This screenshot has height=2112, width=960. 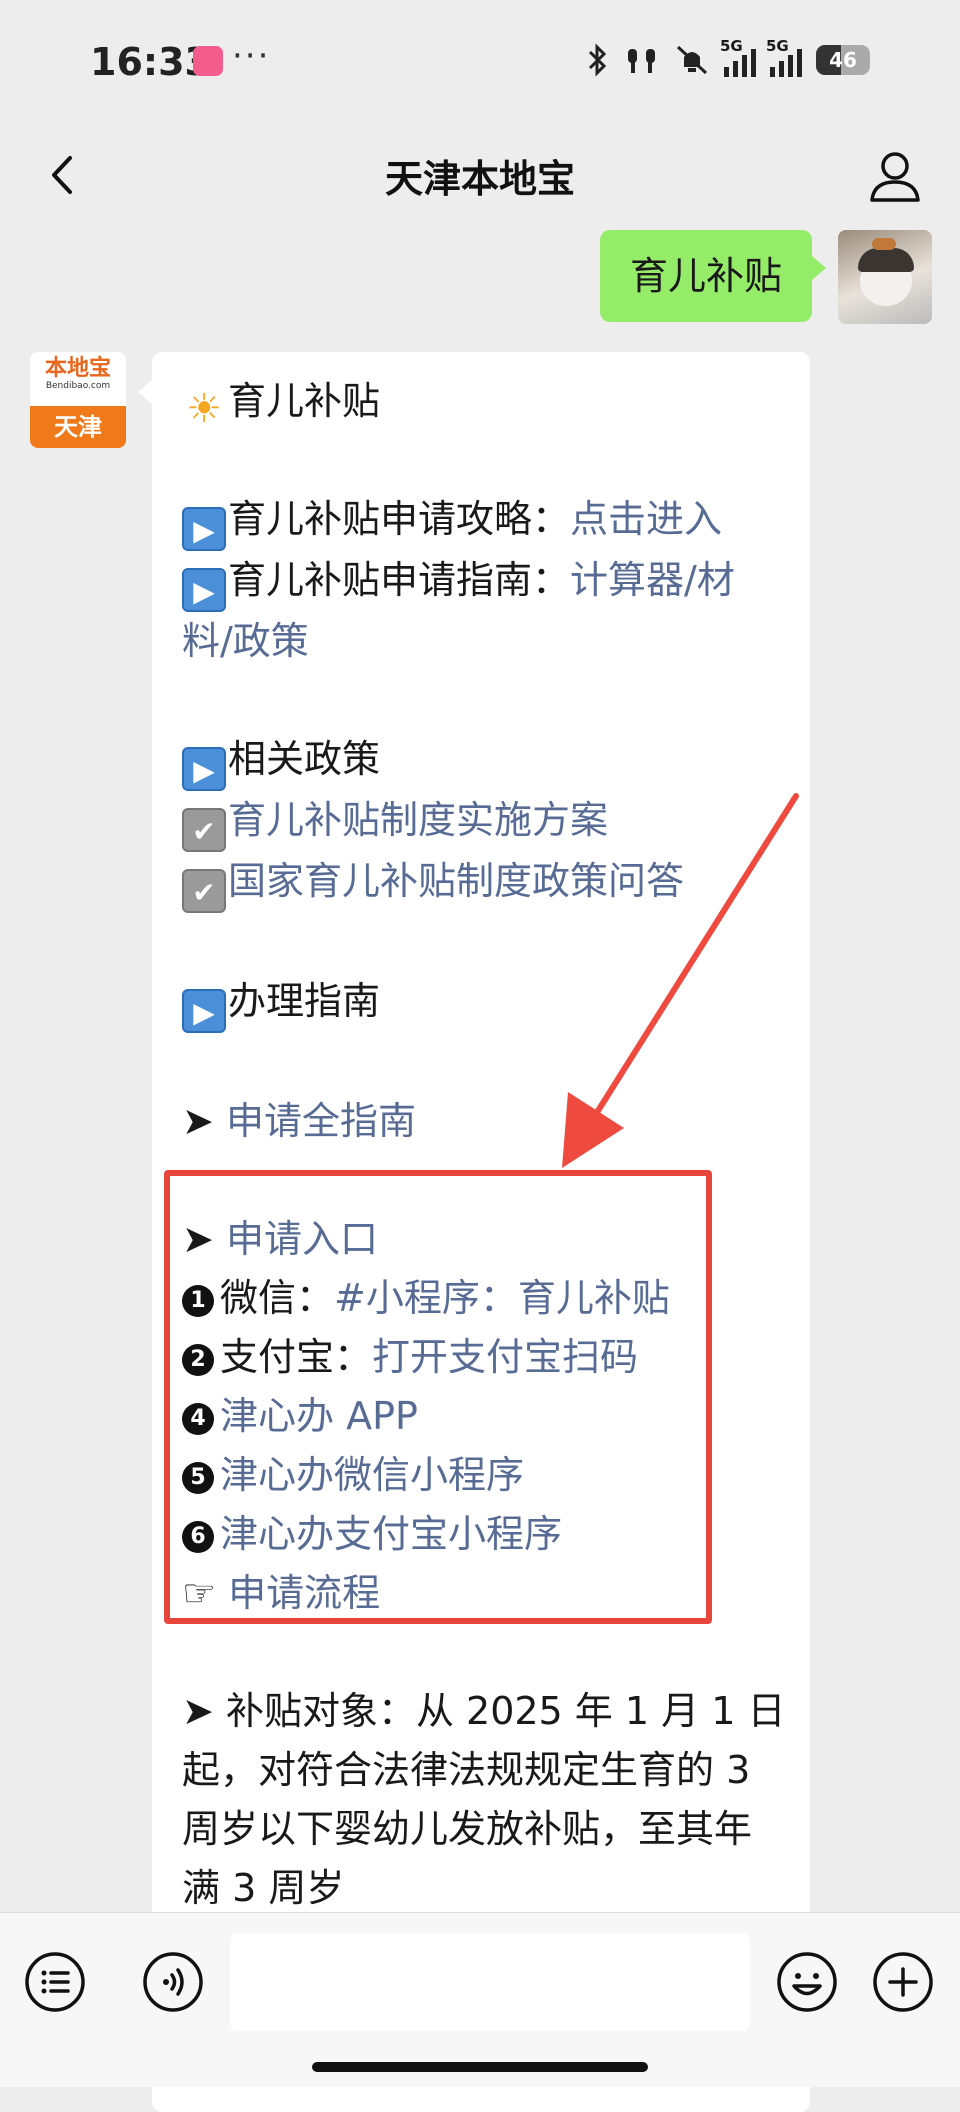 I want to click on target-text-3: 周岁以下婴幼儿发放补贴，至其年, so click(x=467, y=1829).